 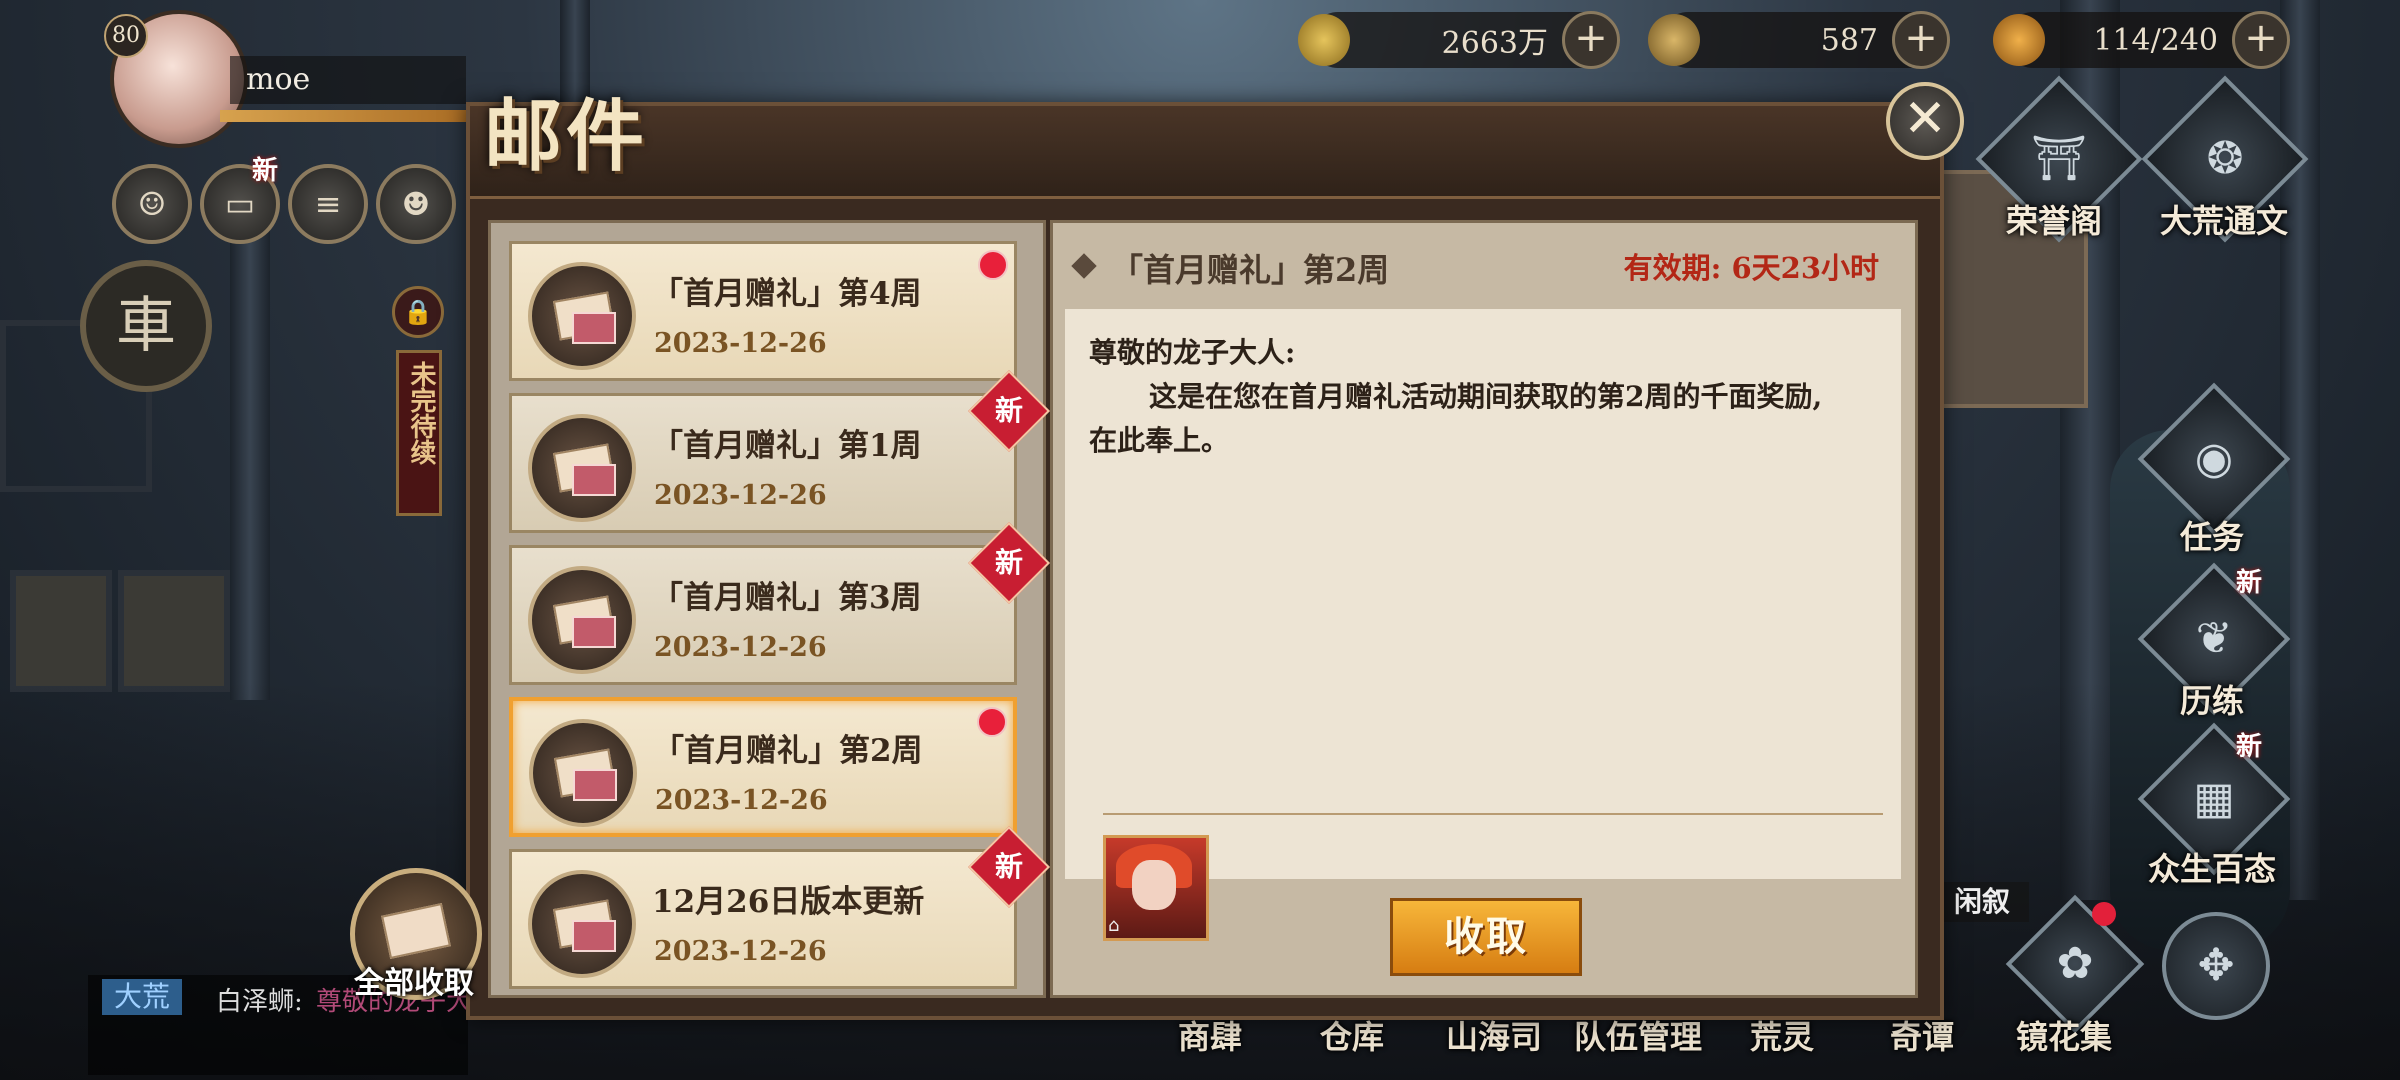 I want to click on unfinished-banner: 未完待续, so click(x=419, y=433).